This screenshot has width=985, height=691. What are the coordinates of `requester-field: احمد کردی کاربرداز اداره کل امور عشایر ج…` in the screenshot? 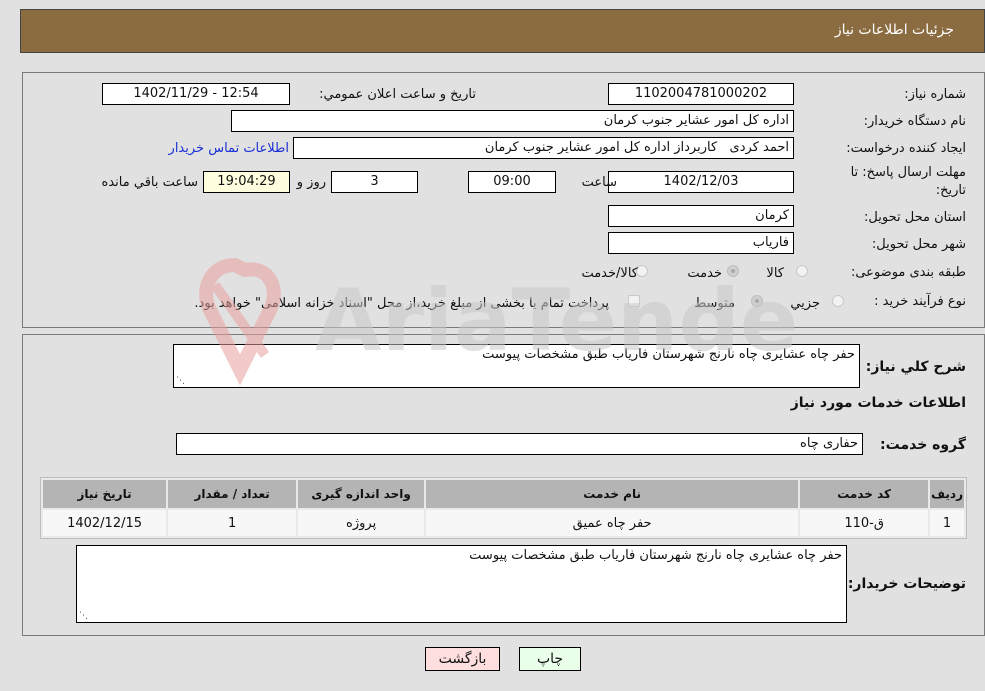 It's located at (543, 148).